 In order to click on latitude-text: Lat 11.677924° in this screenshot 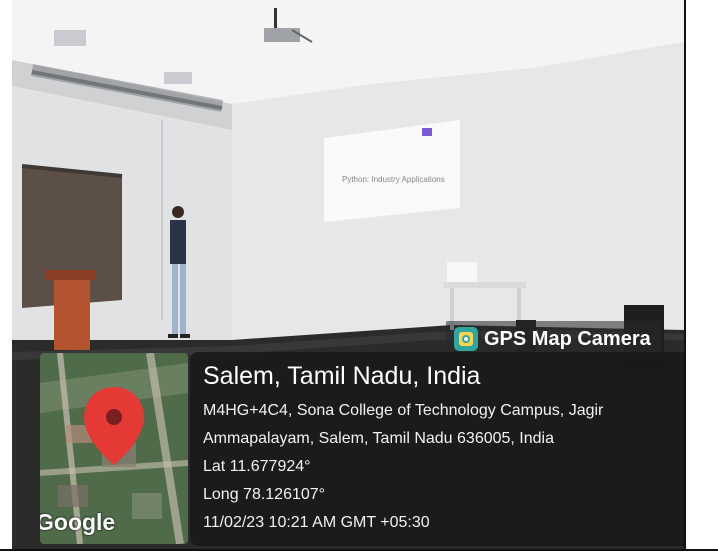, I will do `click(257, 466)`.